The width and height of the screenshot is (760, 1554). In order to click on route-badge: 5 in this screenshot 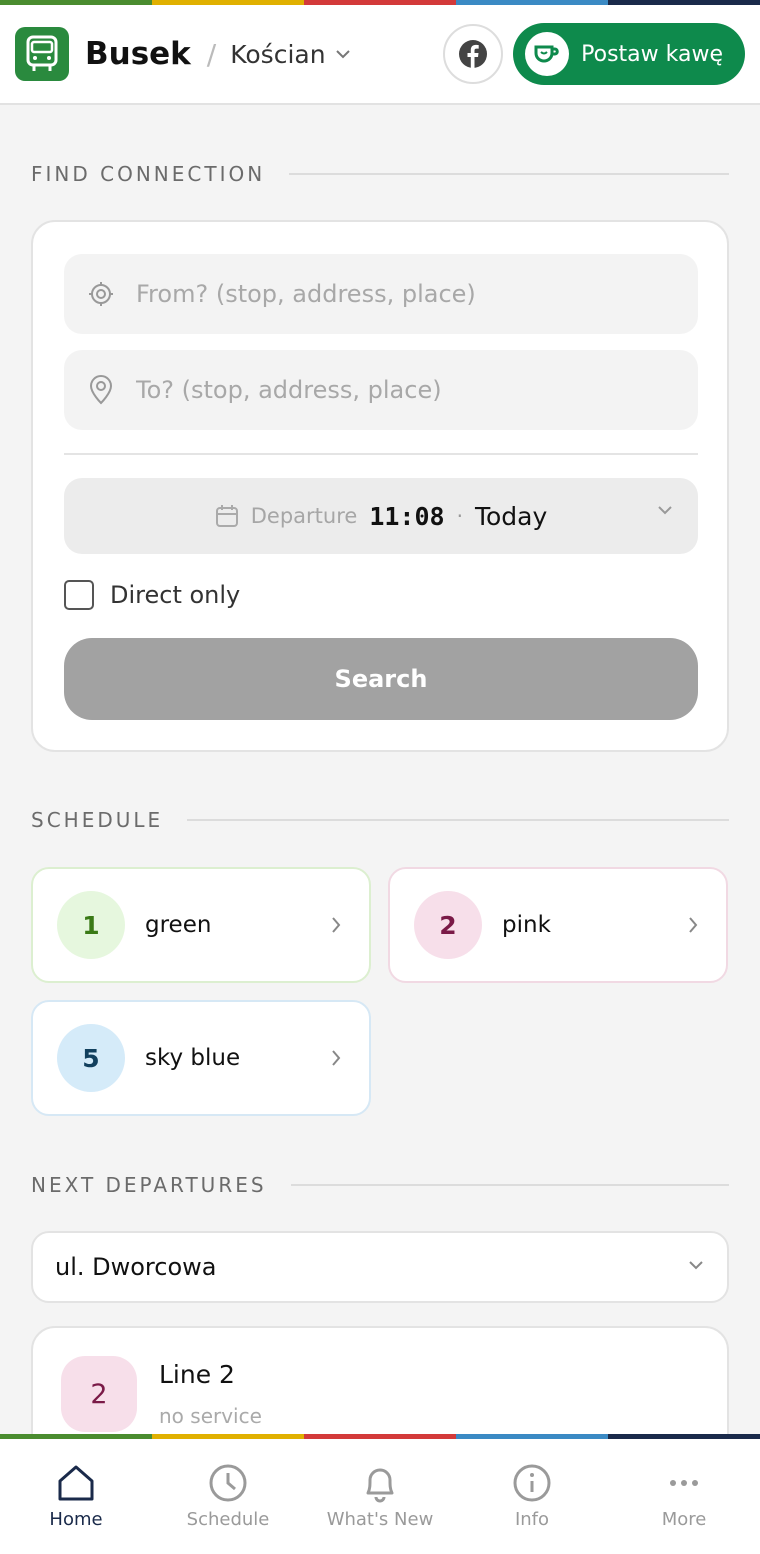, I will do `click(91, 1058)`.